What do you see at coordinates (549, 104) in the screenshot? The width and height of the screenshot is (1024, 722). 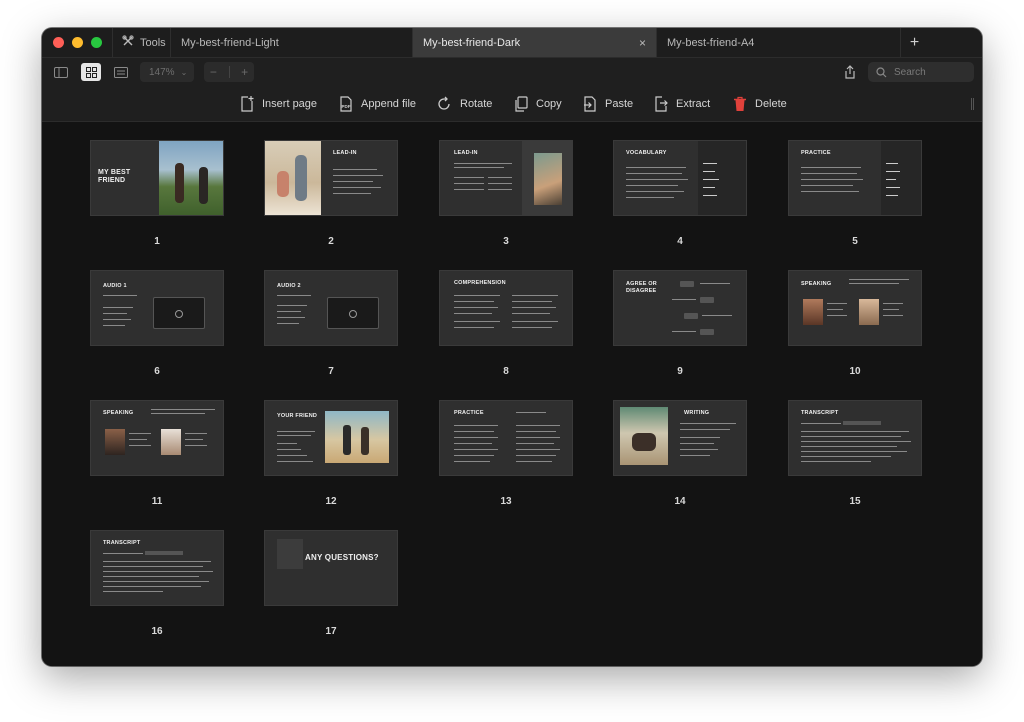 I see `copy-label: Copy` at bounding box center [549, 104].